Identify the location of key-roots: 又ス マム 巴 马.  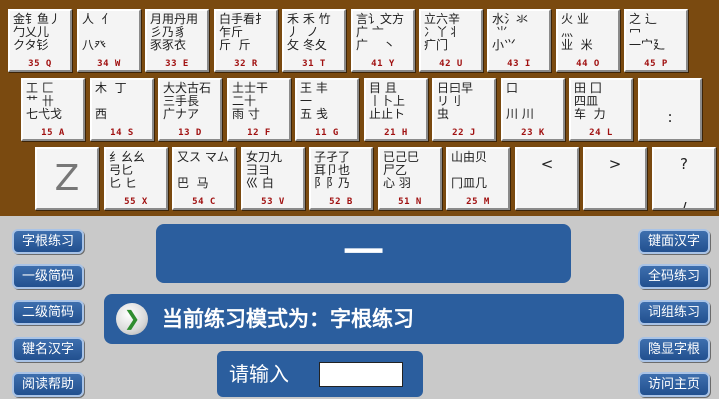
(203, 170).